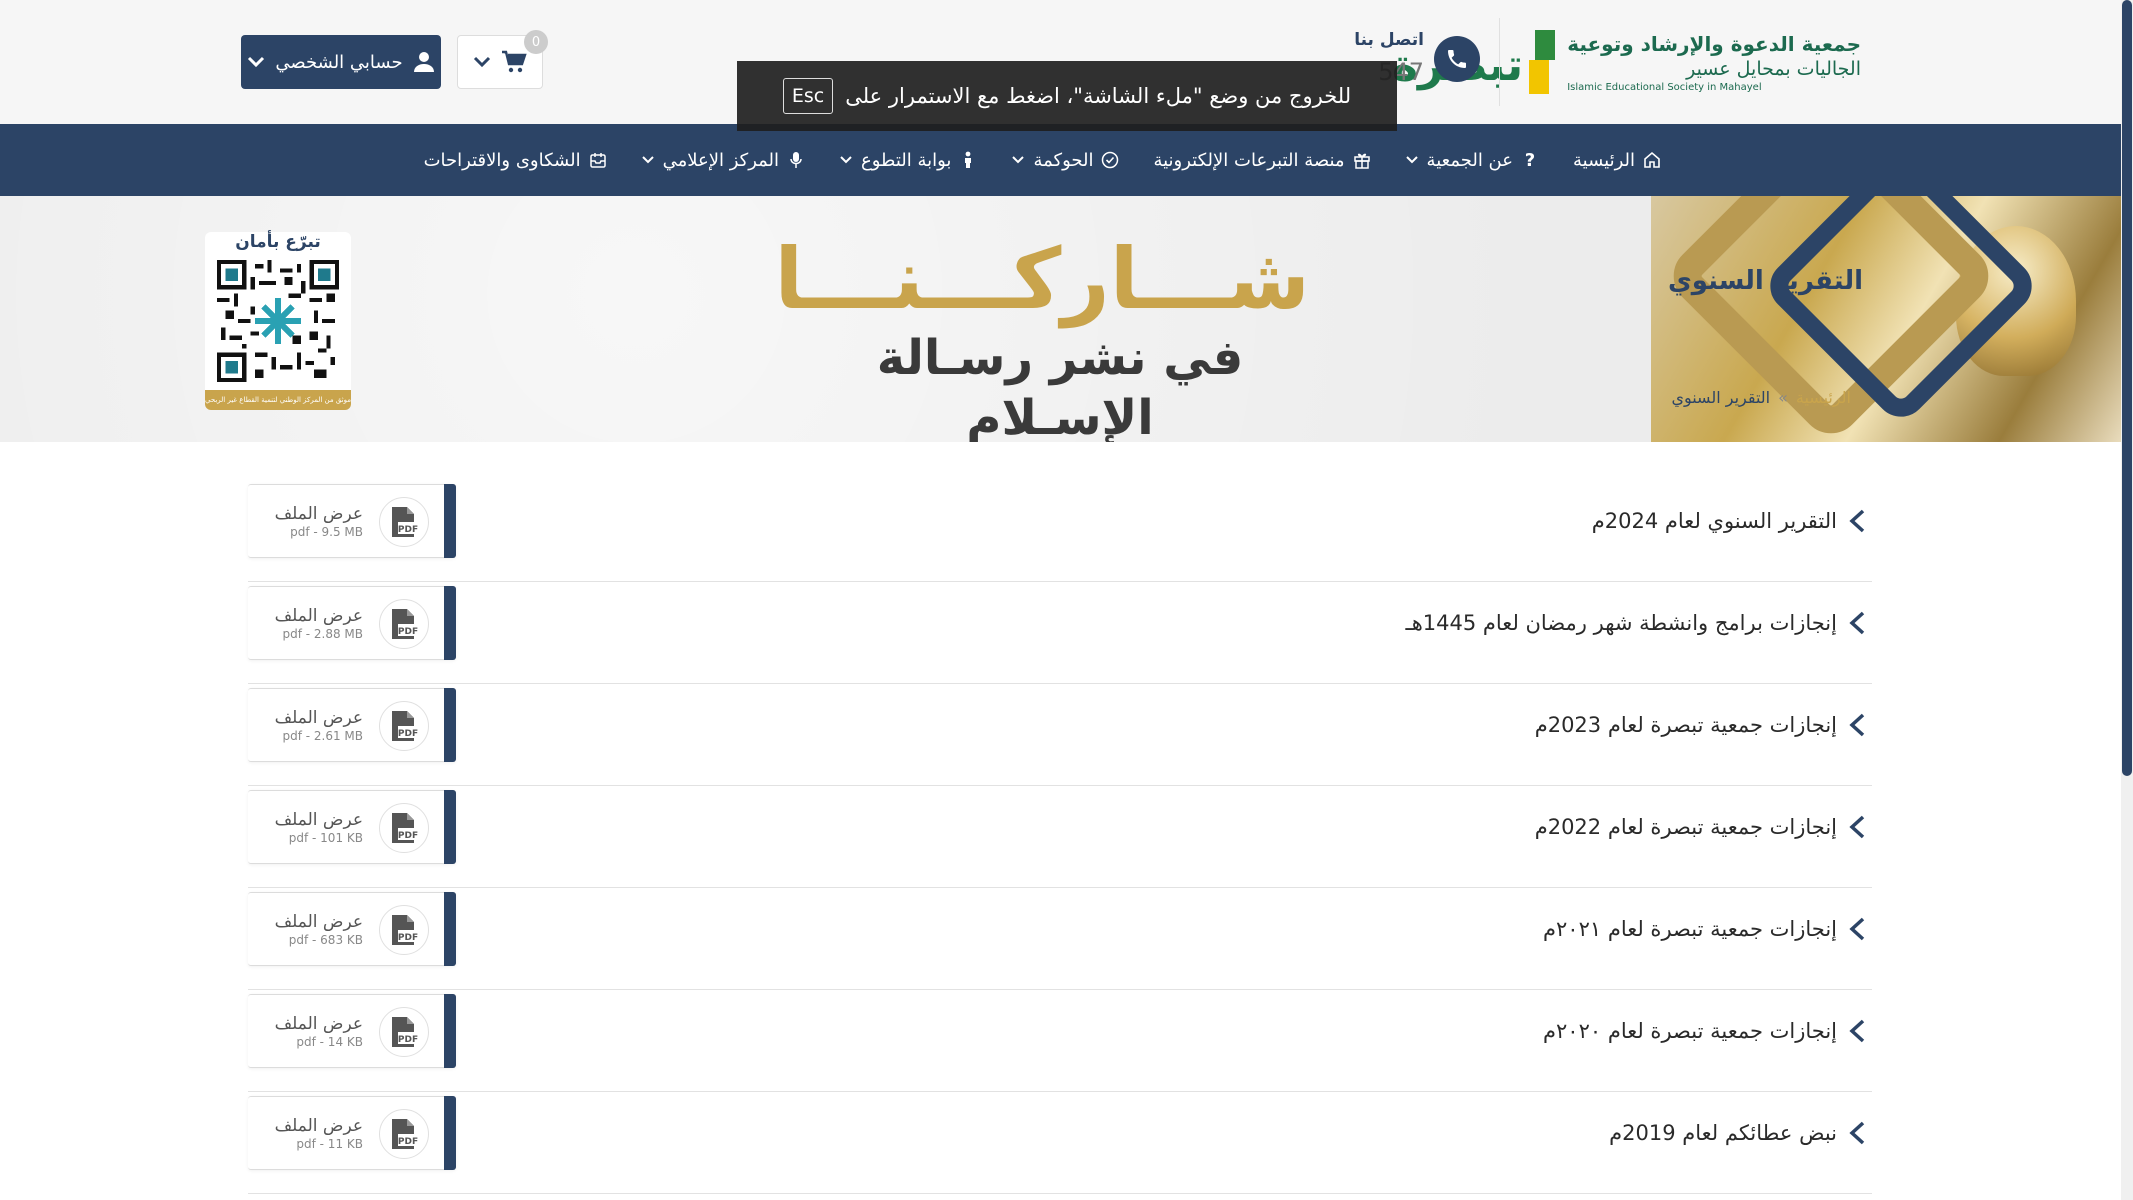 The image size is (2133, 1200). I want to click on view-file-button: PDF عرض الملف pdf - 2.88 MB, so click(352, 623).